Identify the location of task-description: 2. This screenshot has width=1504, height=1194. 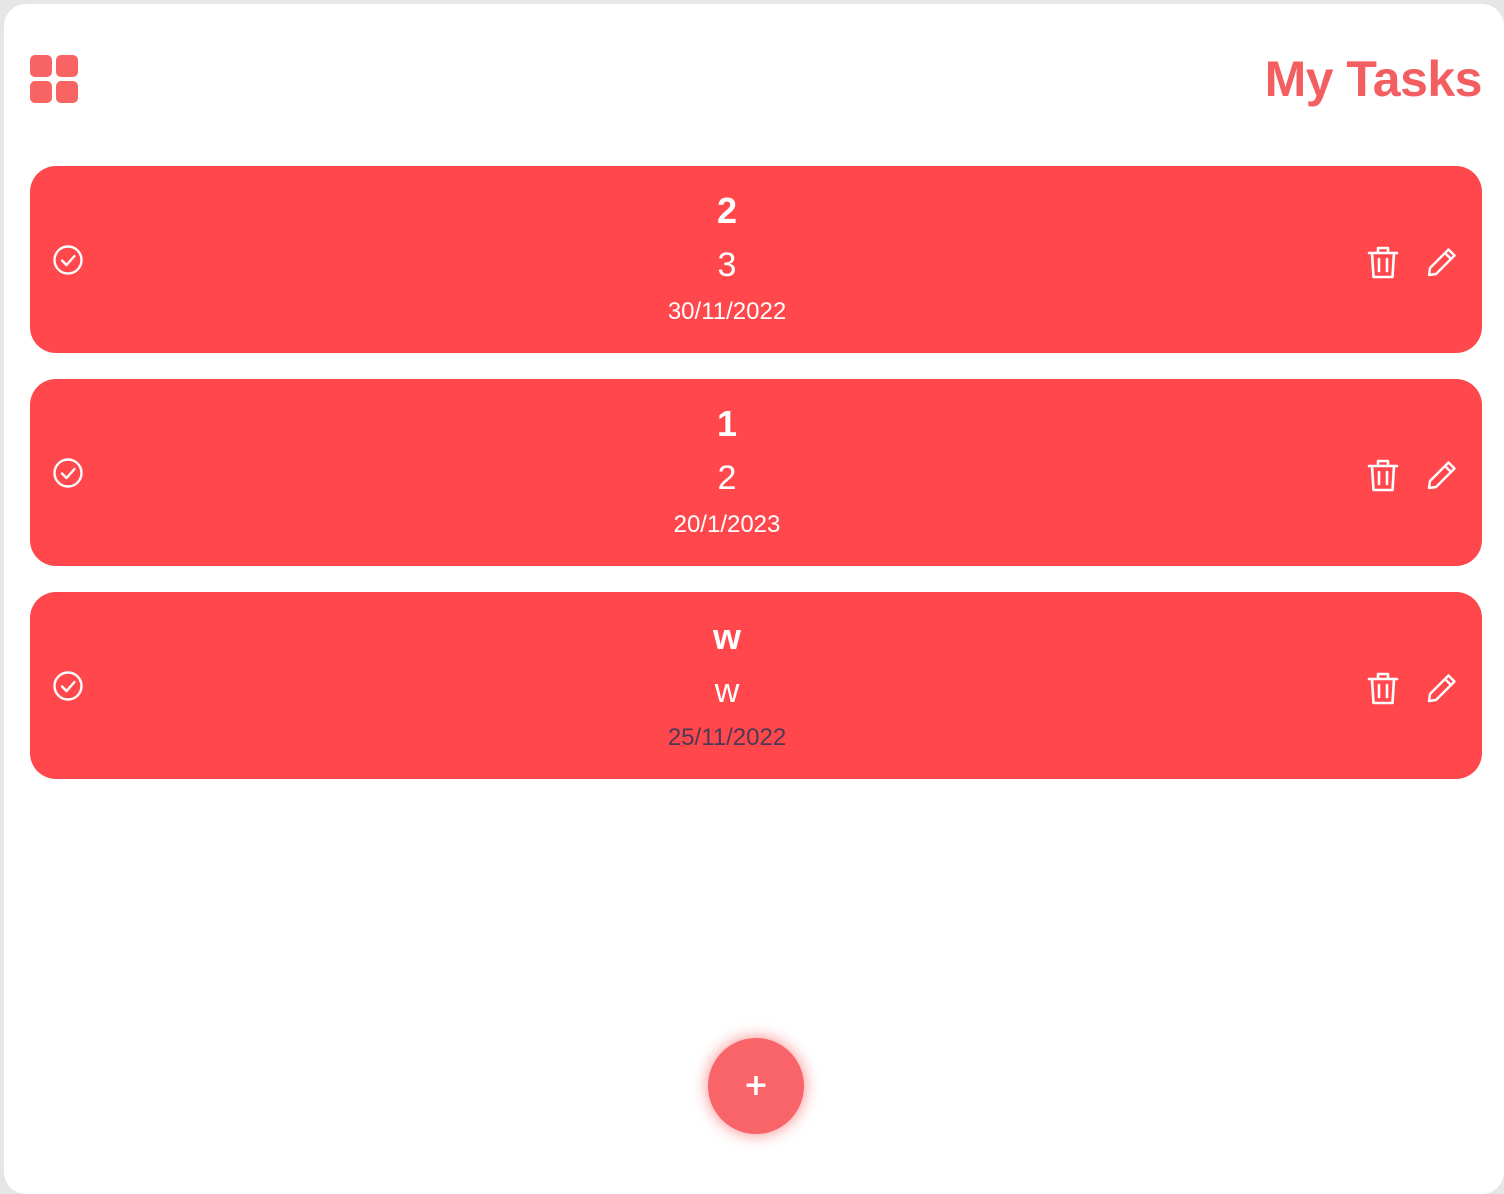
(727, 478).